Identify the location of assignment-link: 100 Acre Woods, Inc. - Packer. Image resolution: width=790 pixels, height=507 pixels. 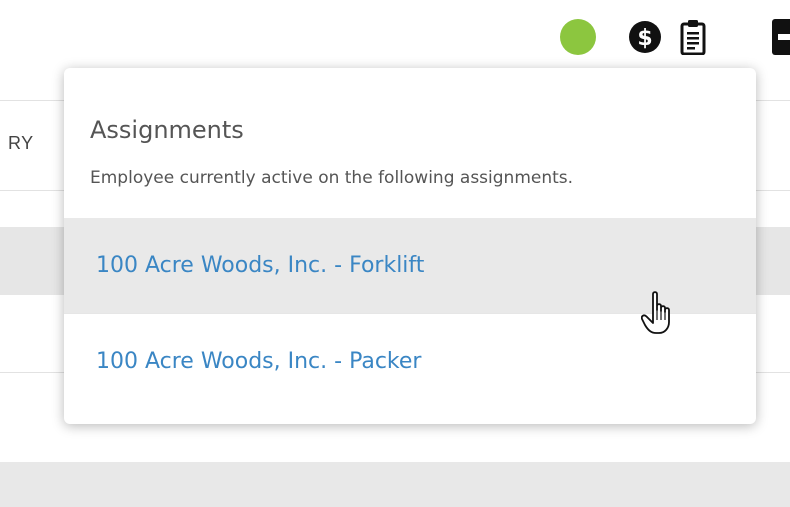
(258, 361).